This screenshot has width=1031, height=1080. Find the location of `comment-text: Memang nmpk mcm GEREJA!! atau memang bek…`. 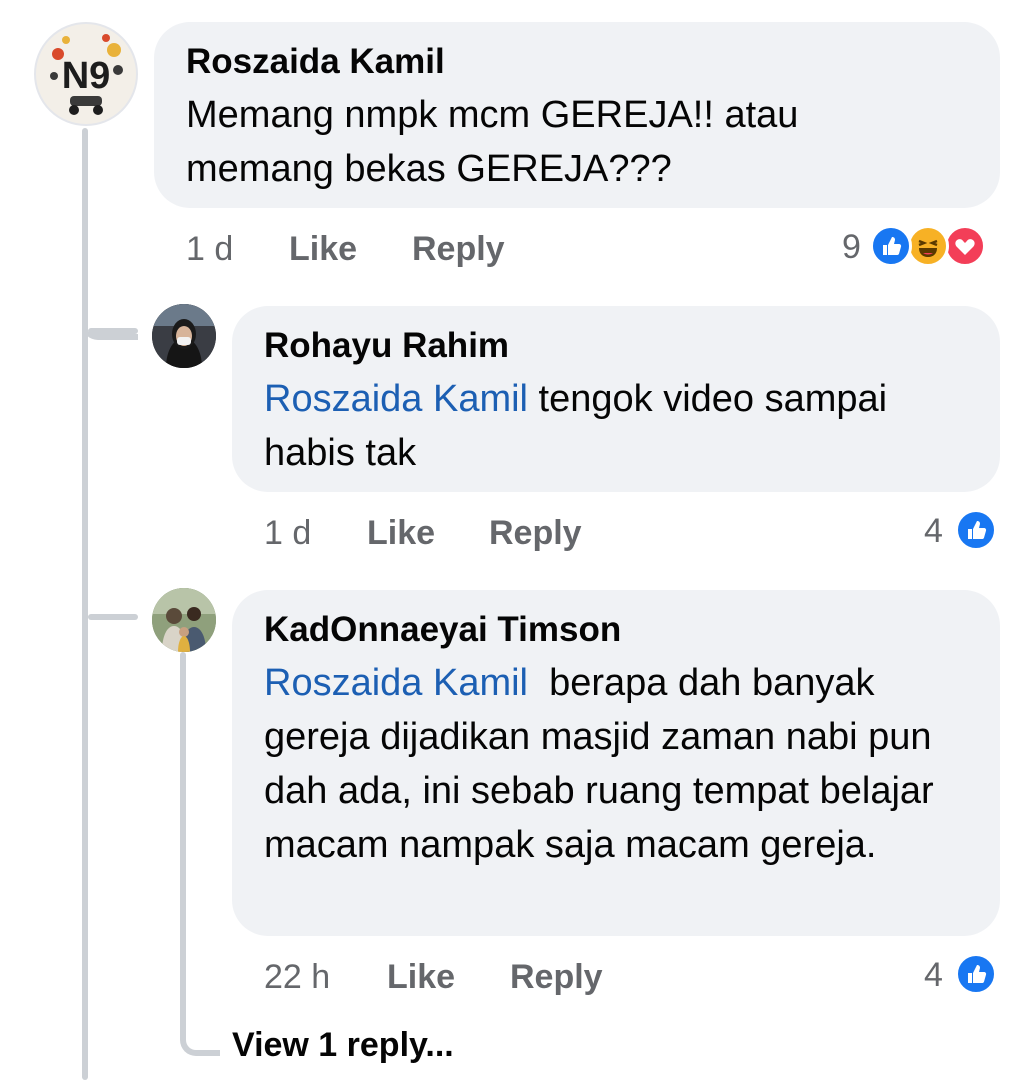

comment-text: Memang nmpk mcm GEREJA!! atau memang bek… is located at coordinates (492, 142).